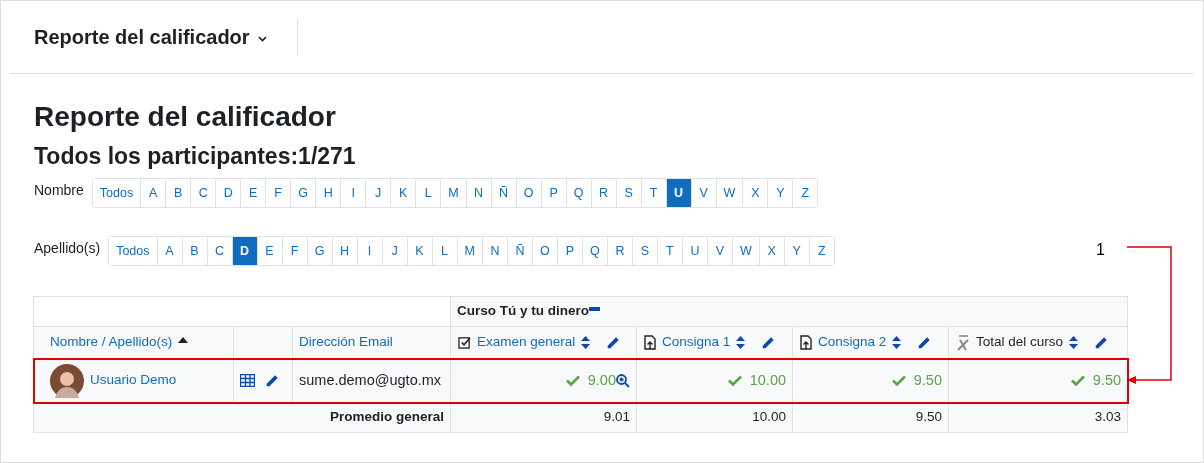 The image size is (1204, 463). I want to click on grade-value: 10.00, so click(767, 380).